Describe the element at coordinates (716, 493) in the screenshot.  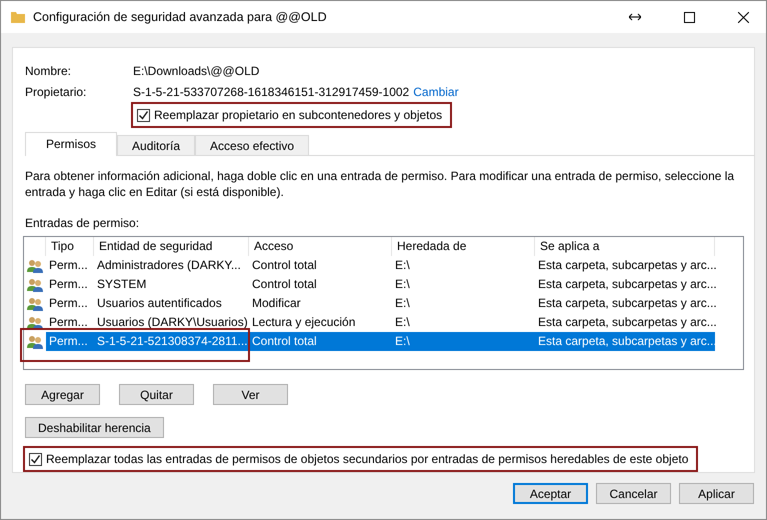
I see `dialog-button: Aplicar` at that location.